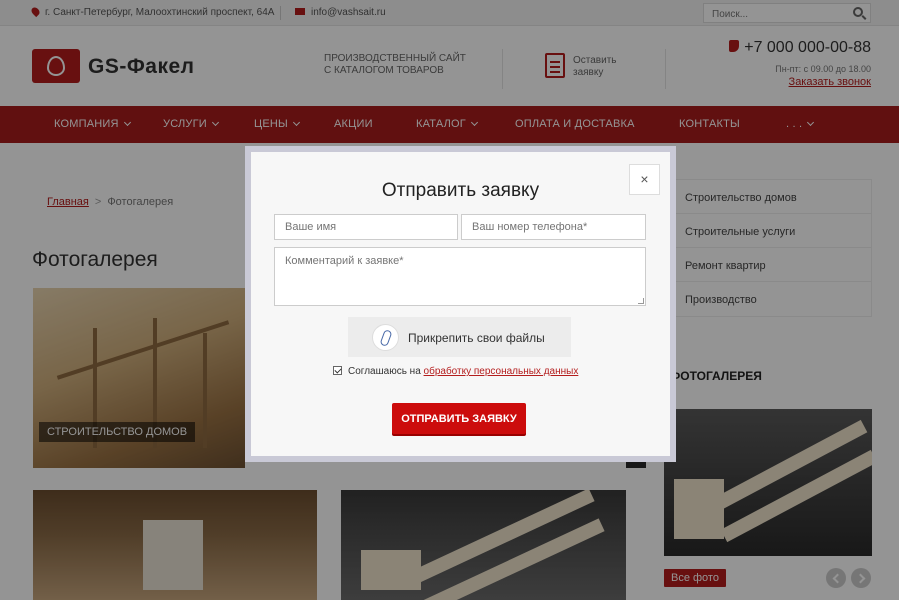 Image resolution: width=899 pixels, height=600 pixels. Describe the element at coordinates (641, 301) in the screenshot. I see `resize-handle` at that location.